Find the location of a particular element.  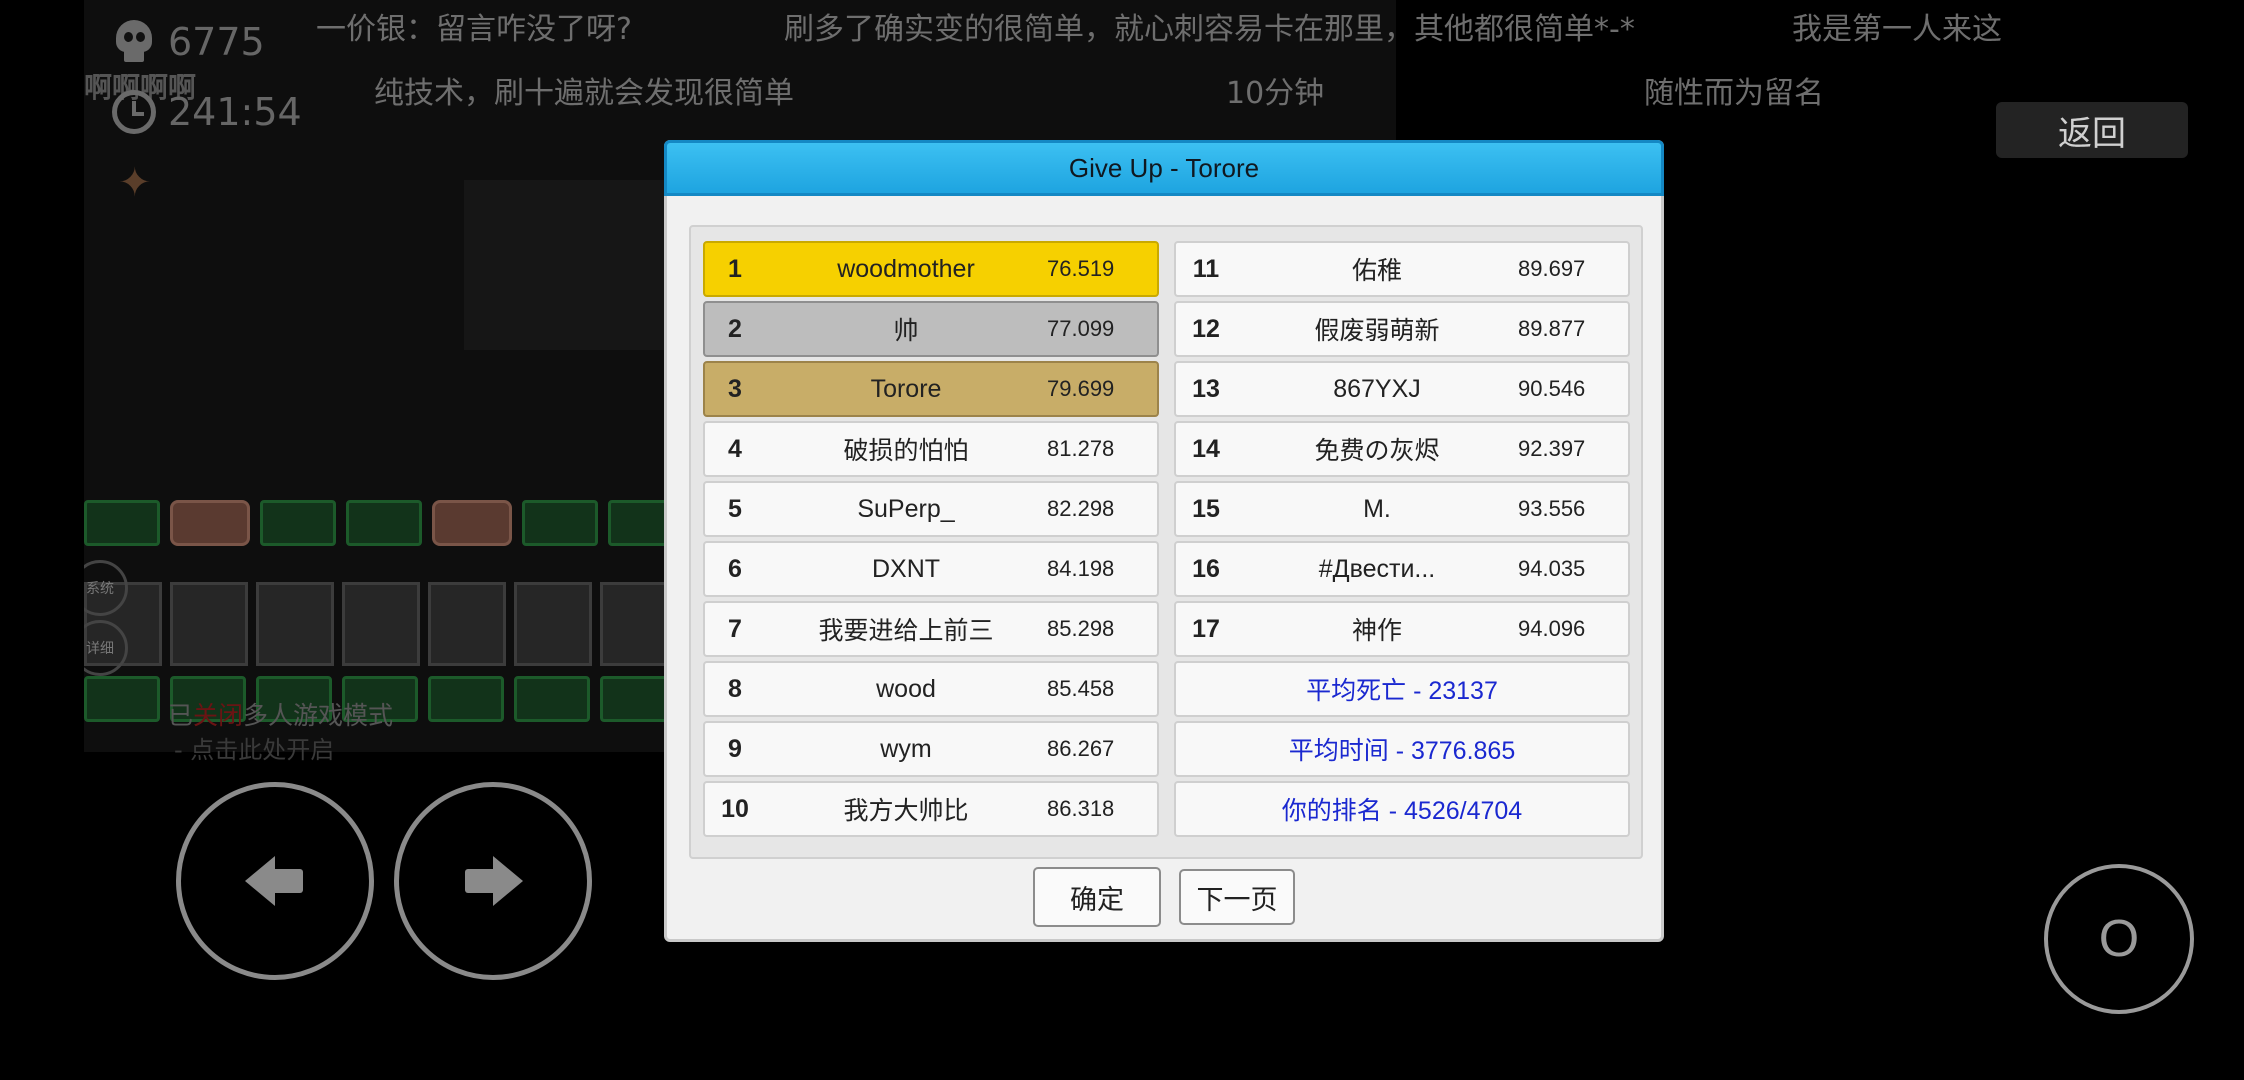

clear-time: 76.519 is located at coordinates (1081, 268).